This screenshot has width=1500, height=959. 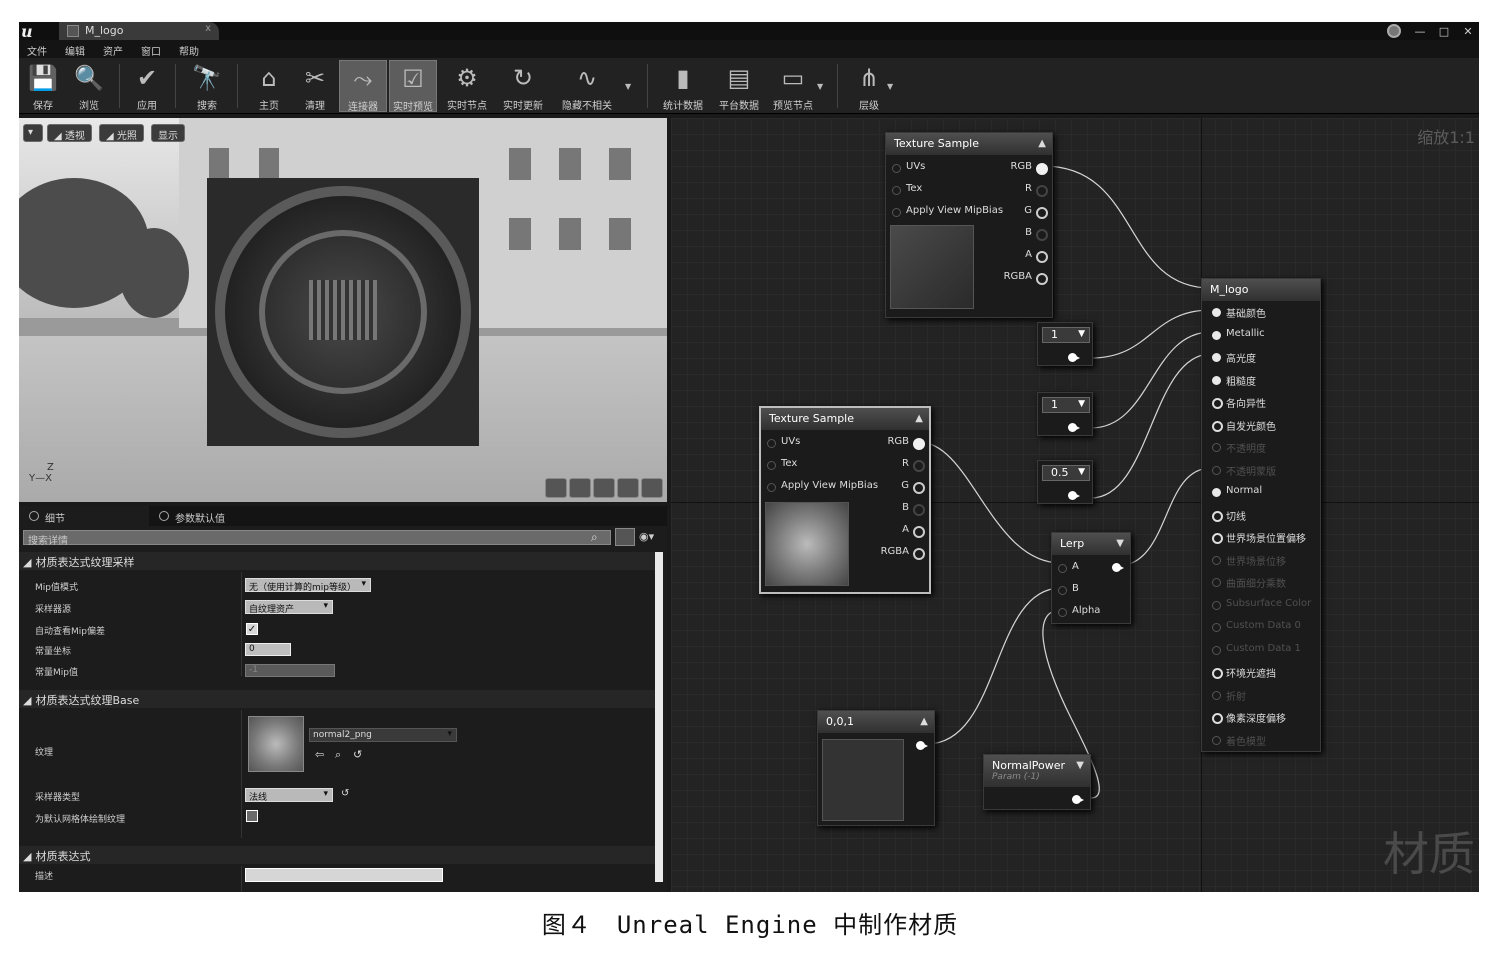 What do you see at coordinates (69, 133) in the screenshot?
I see `perspective-button: ◢ 透视` at bounding box center [69, 133].